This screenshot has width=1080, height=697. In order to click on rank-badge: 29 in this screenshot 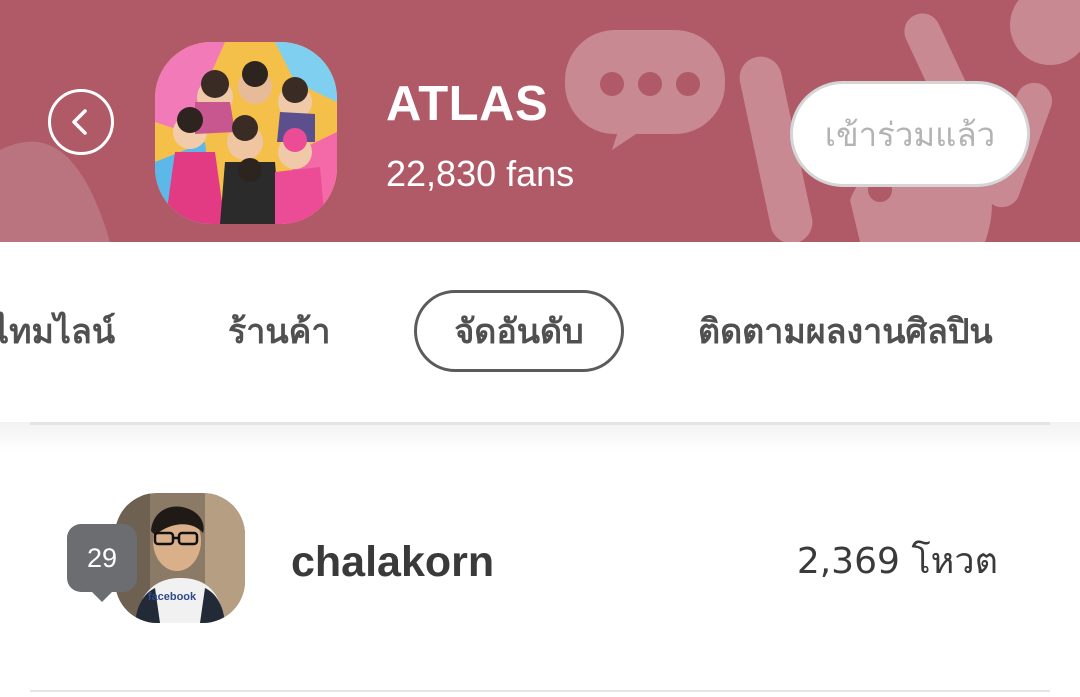, I will do `click(102, 563)`.